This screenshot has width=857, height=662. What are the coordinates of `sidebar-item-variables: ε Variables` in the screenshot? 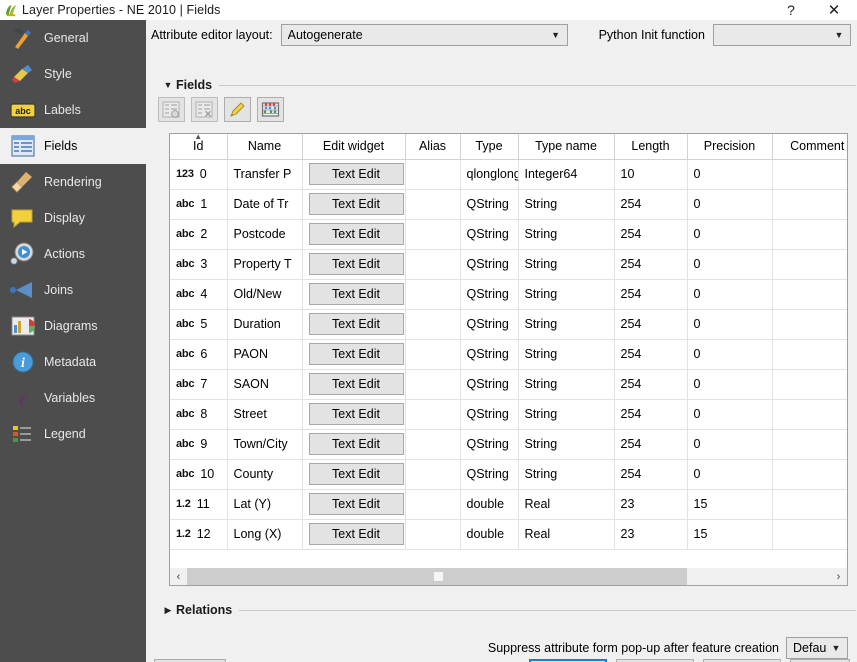 It's located at (73, 398).